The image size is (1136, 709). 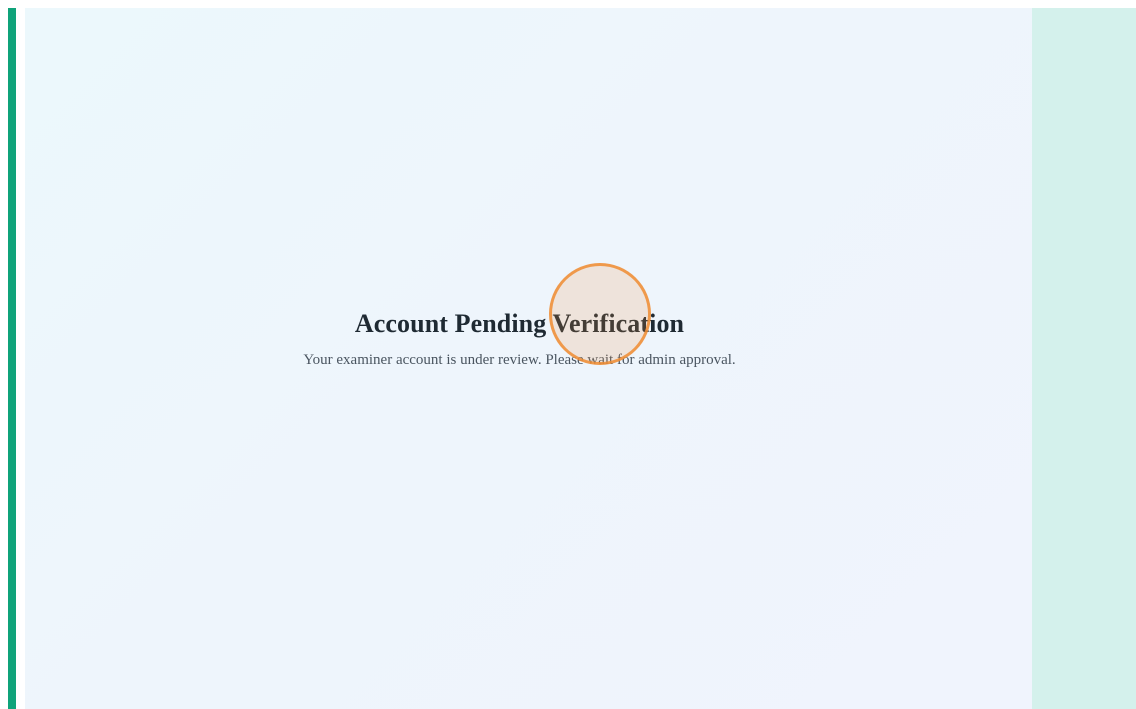 What do you see at coordinates (1084, 358) in the screenshot?
I see `right-side-panel` at bounding box center [1084, 358].